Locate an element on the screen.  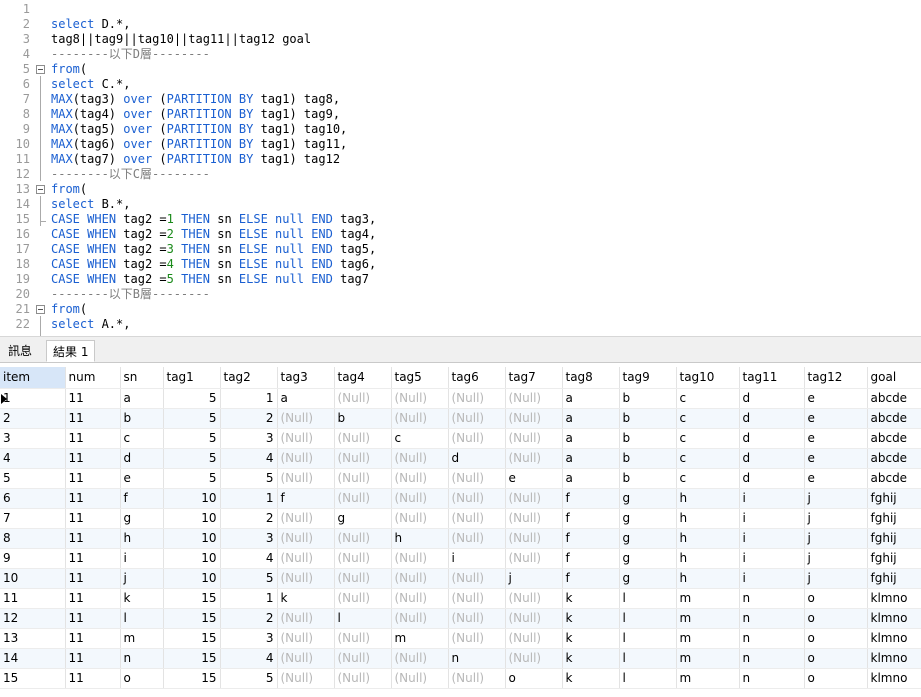
cell-item: 13 is located at coordinates (33, 638).